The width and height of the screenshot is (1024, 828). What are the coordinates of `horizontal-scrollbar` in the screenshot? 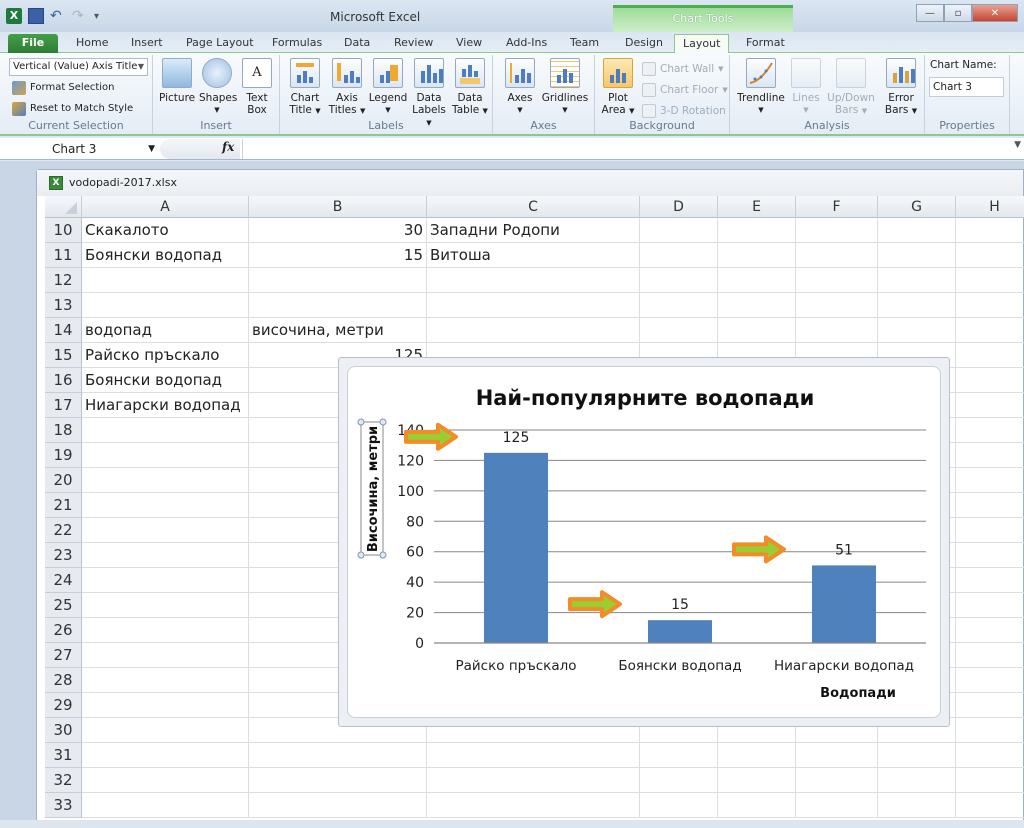 It's located at (512, 824).